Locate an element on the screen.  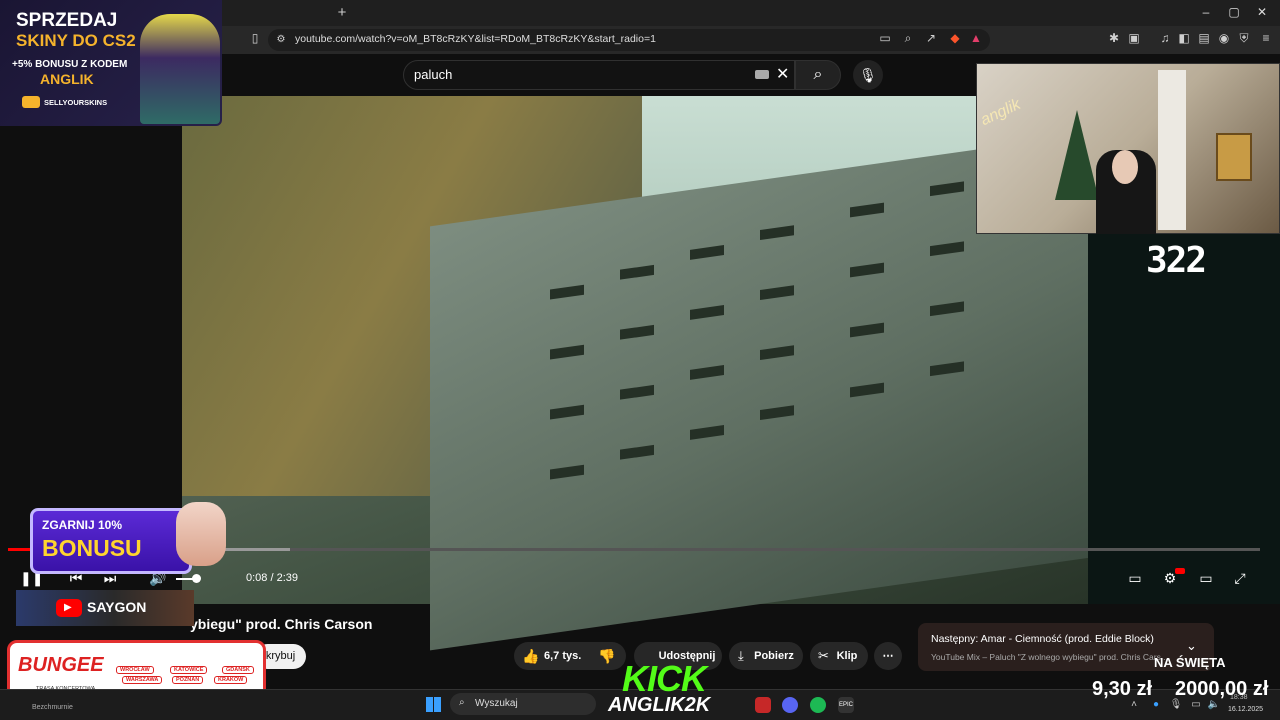
bungee-city: KATOWICE is located at coordinates (189, 670).